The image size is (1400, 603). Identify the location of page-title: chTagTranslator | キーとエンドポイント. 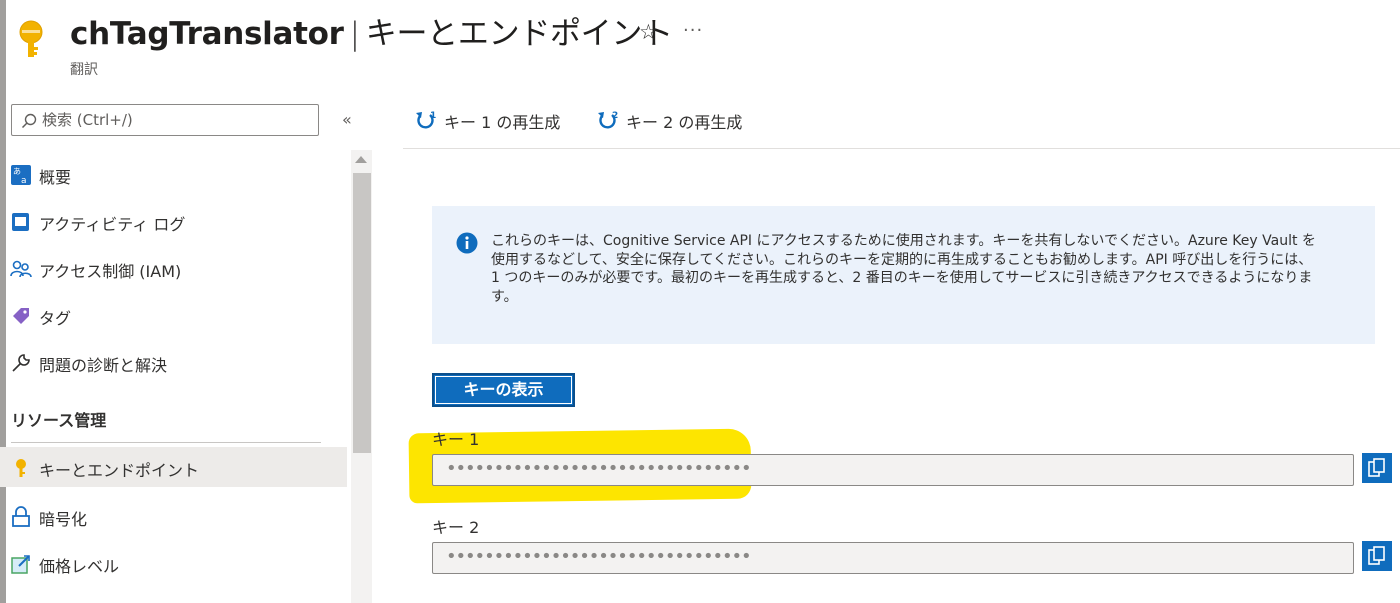
(371, 30).